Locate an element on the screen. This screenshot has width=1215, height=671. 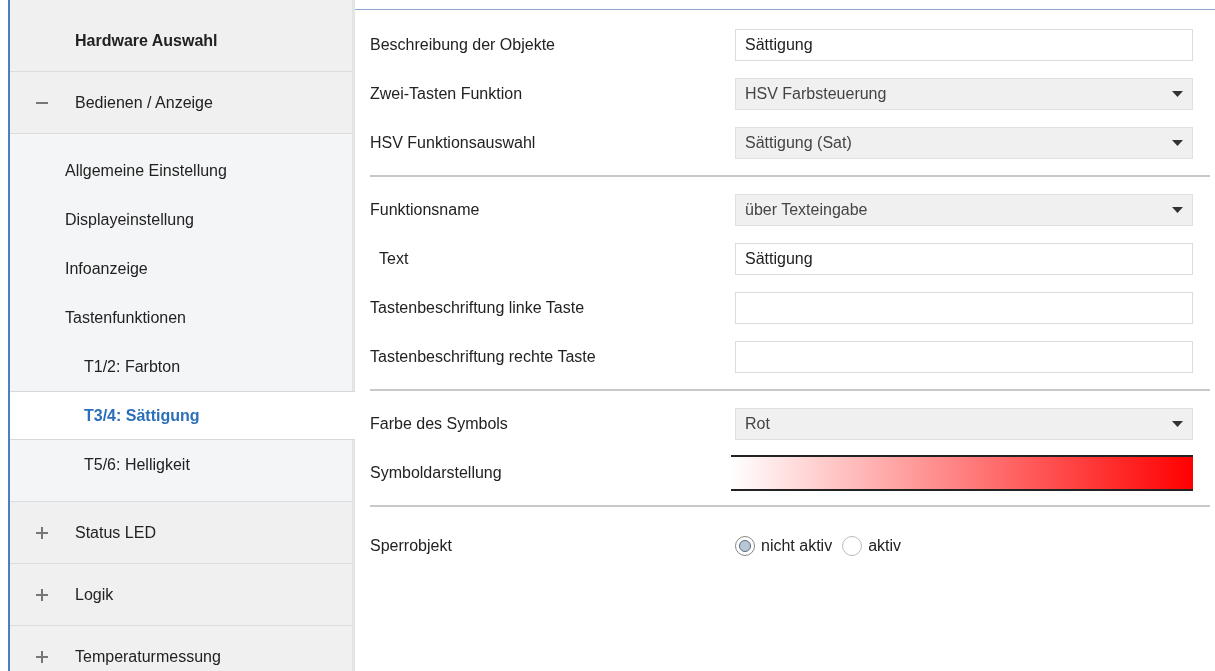
field-label: Zwei-Tasten Funktion is located at coordinates (446, 93).